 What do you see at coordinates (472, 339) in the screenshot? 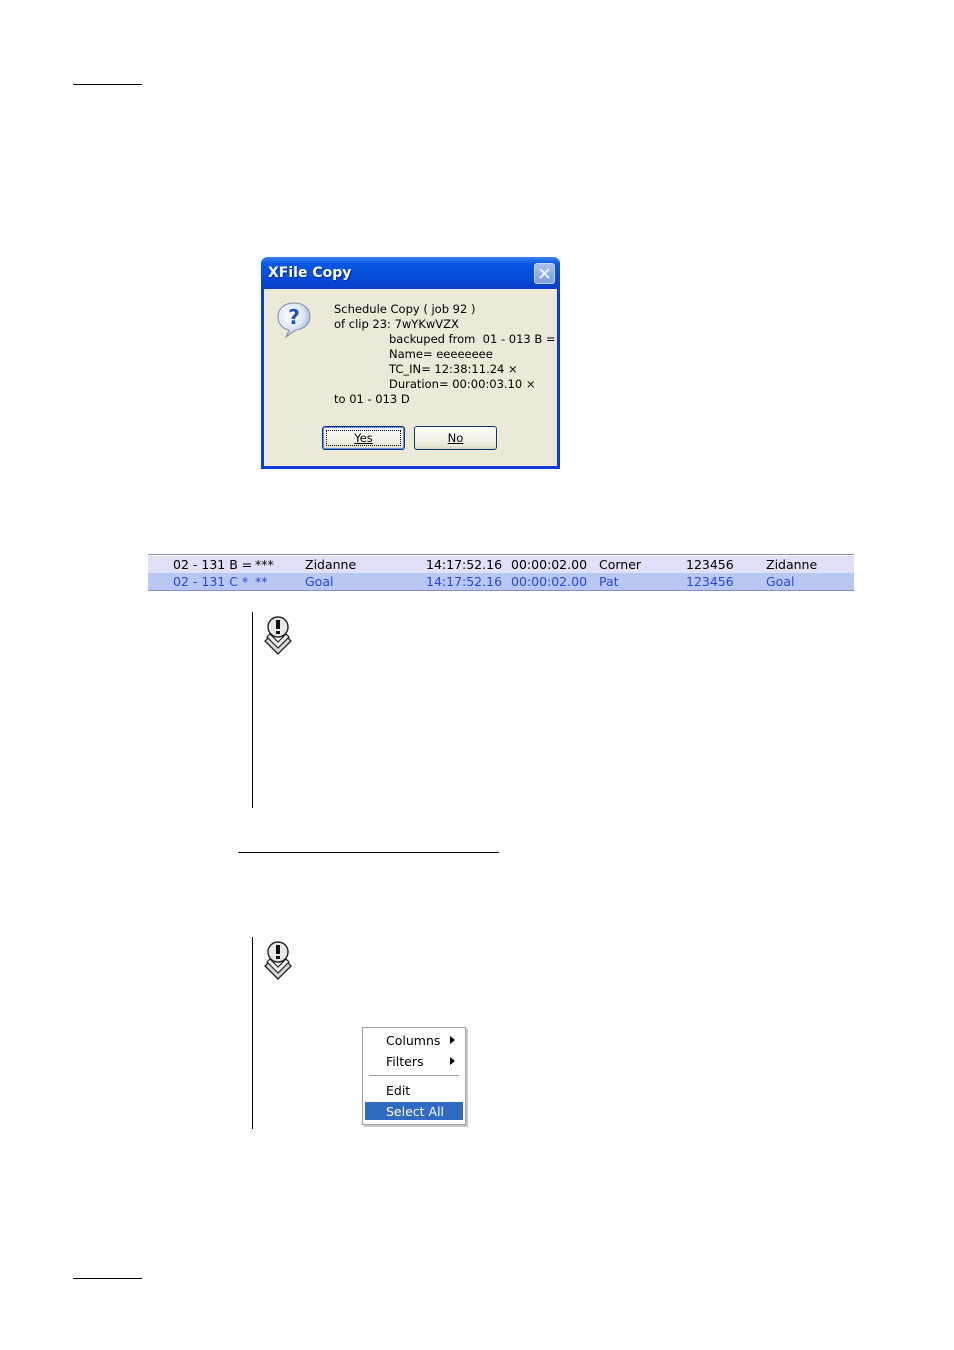
I see `message-line-3: backuped from 01 - 013 B =` at bounding box center [472, 339].